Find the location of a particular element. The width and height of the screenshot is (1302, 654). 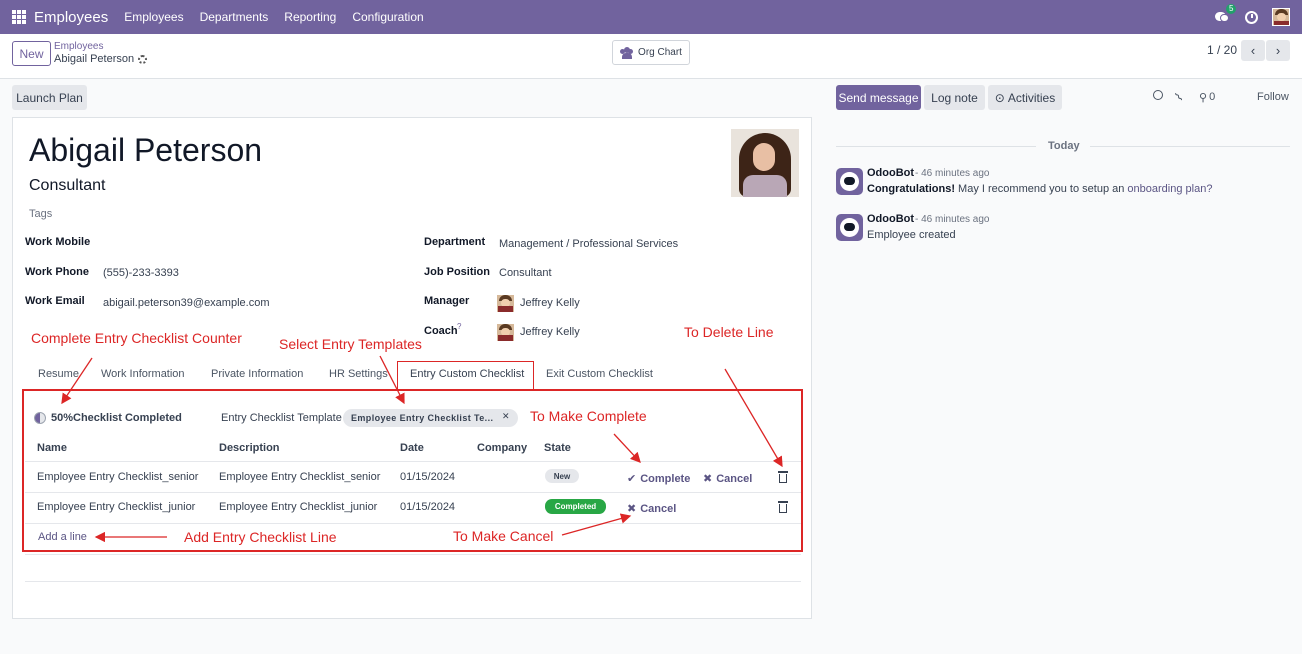

activities-label: Activities is located at coordinates (1031, 97).